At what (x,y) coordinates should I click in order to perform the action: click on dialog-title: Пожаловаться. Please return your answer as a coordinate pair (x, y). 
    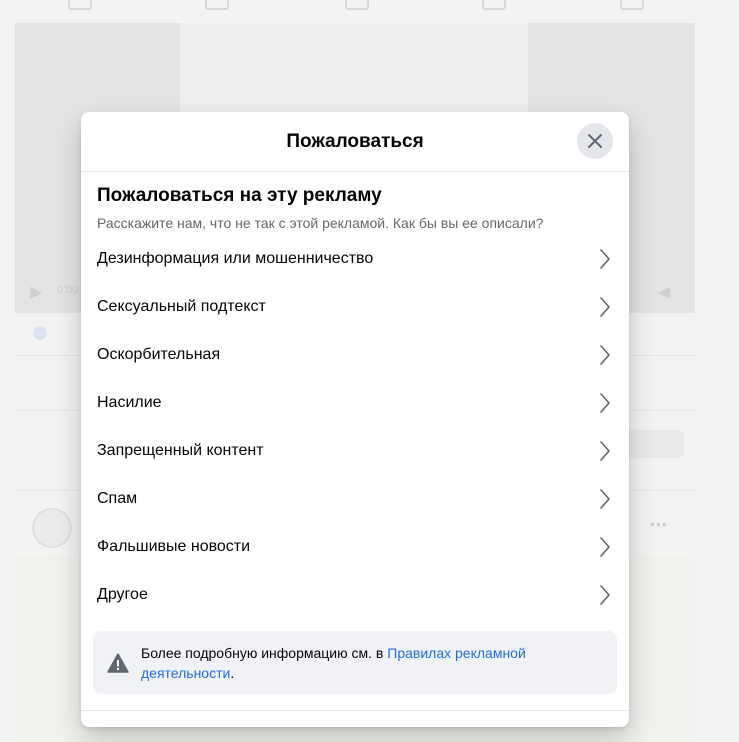
    Looking at the image, I should click on (355, 141).